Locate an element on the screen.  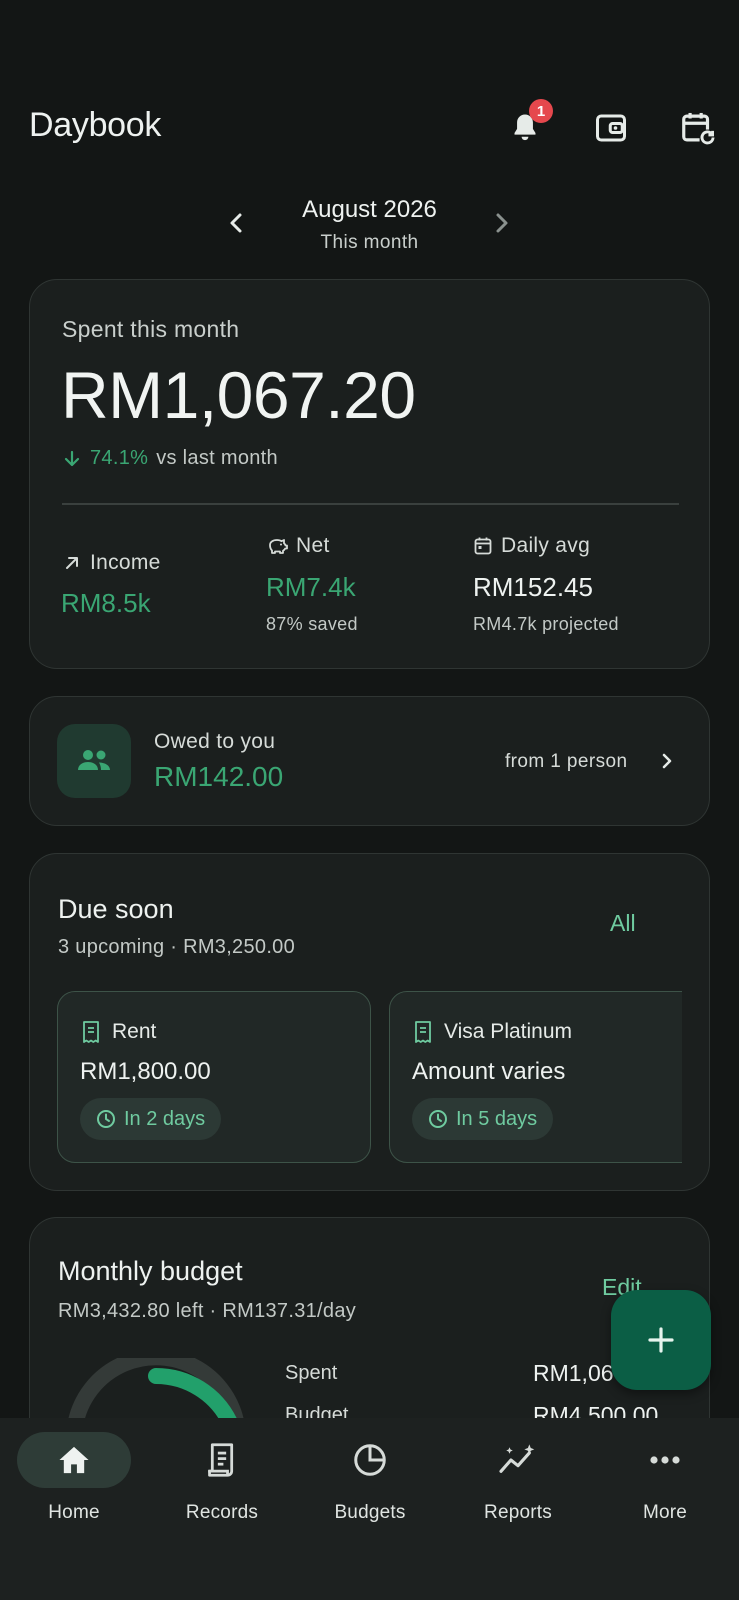
nav-more: More is located at coordinates (665, 1478).